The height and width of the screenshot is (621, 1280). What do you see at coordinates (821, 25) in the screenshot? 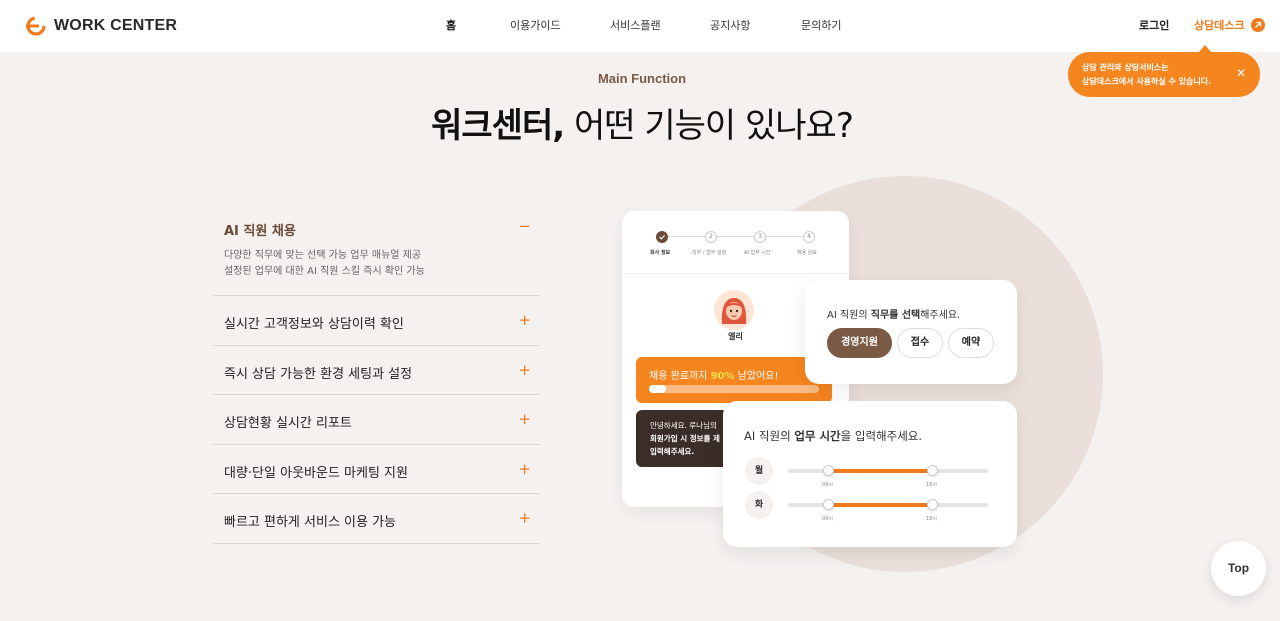
I see `nav-inquiry: 문의하기` at bounding box center [821, 25].